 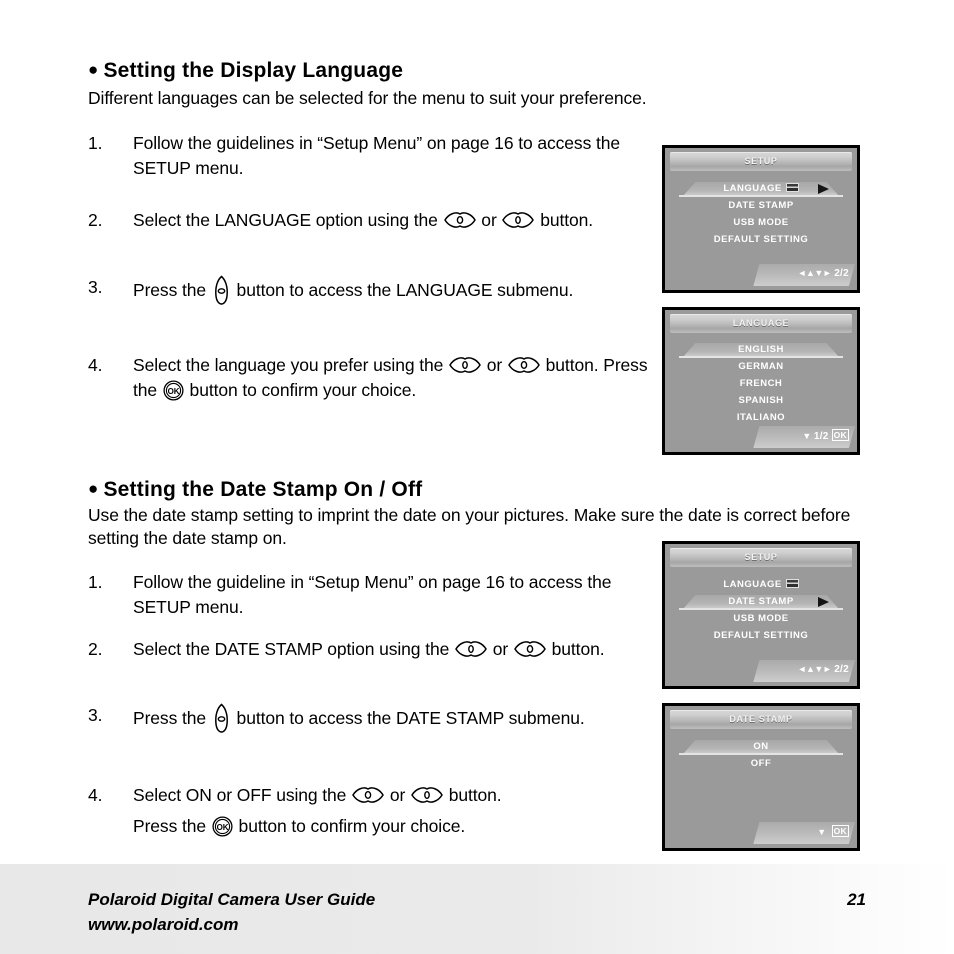 What do you see at coordinates (792, 187) in the screenshot?
I see `language-flag-icon` at bounding box center [792, 187].